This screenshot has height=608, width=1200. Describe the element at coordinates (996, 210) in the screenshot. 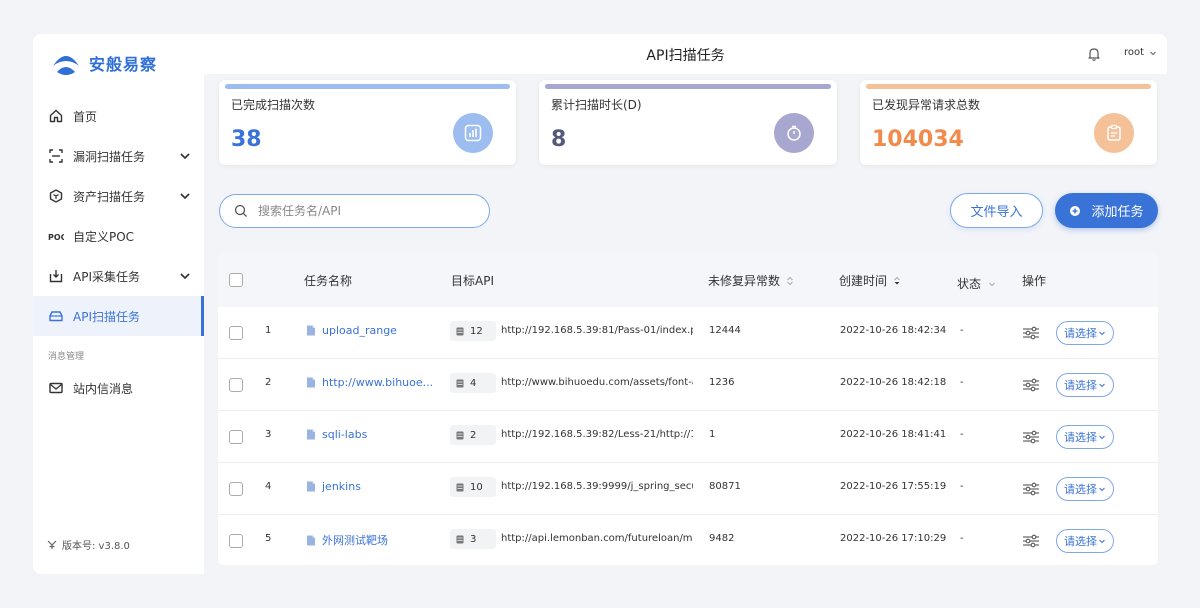

I see `import-file-button: 文件导入` at that location.